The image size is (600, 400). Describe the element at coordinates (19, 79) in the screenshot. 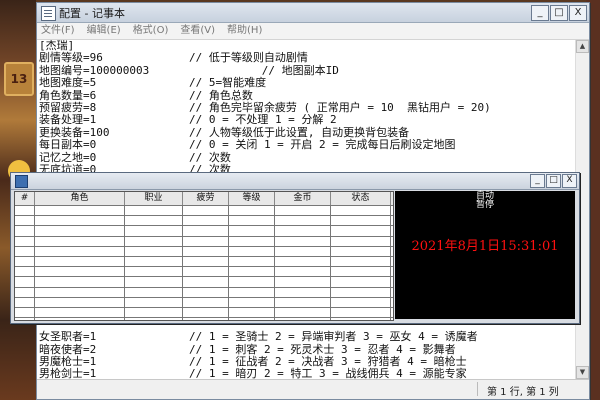

I see `game-sign: 13` at that location.